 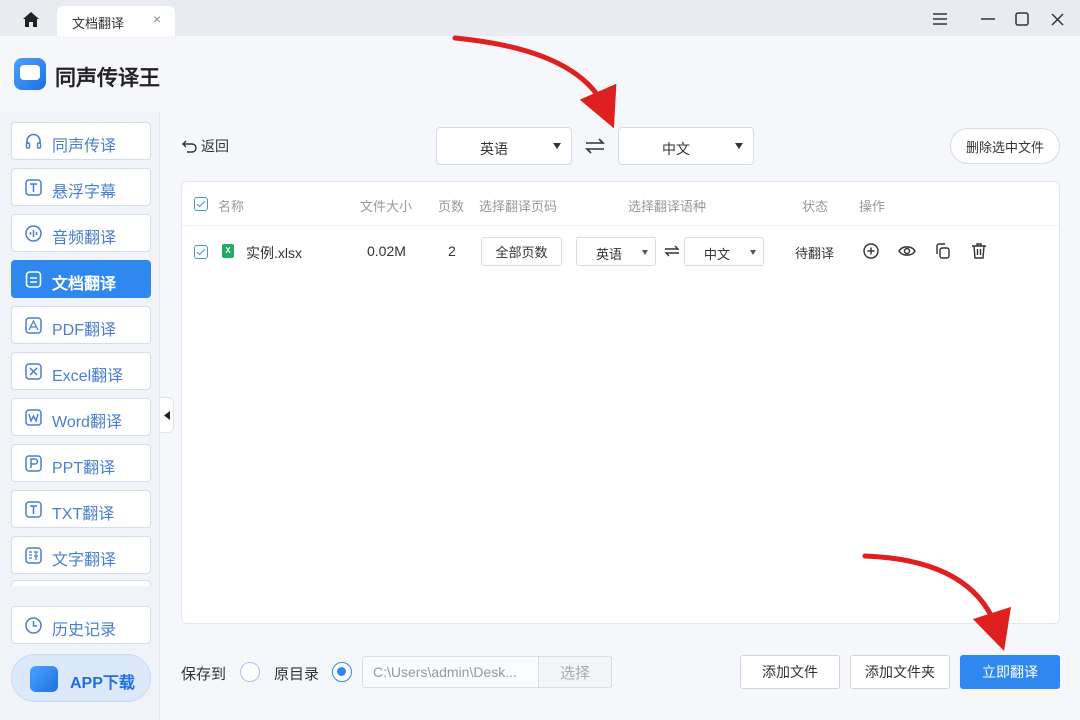 What do you see at coordinates (33, 371) in the screenshot?
I see `excel-icon` at bounding box center [33, 371].